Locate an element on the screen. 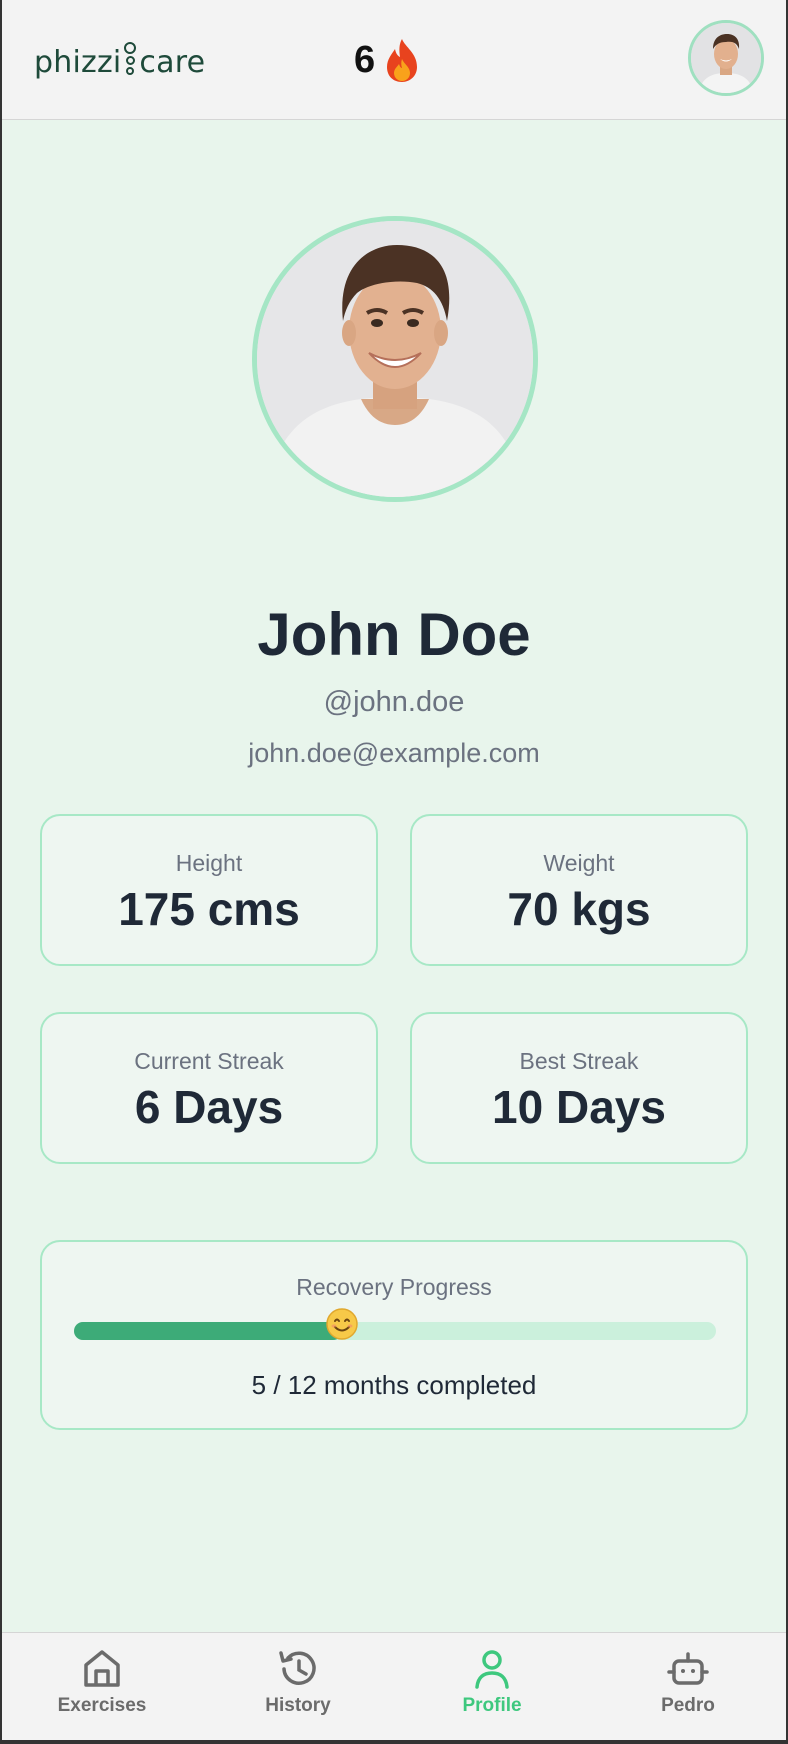 The image size is (788, 1744). nav-item-pedro: Pedro is located at coordinates (688, 1689).